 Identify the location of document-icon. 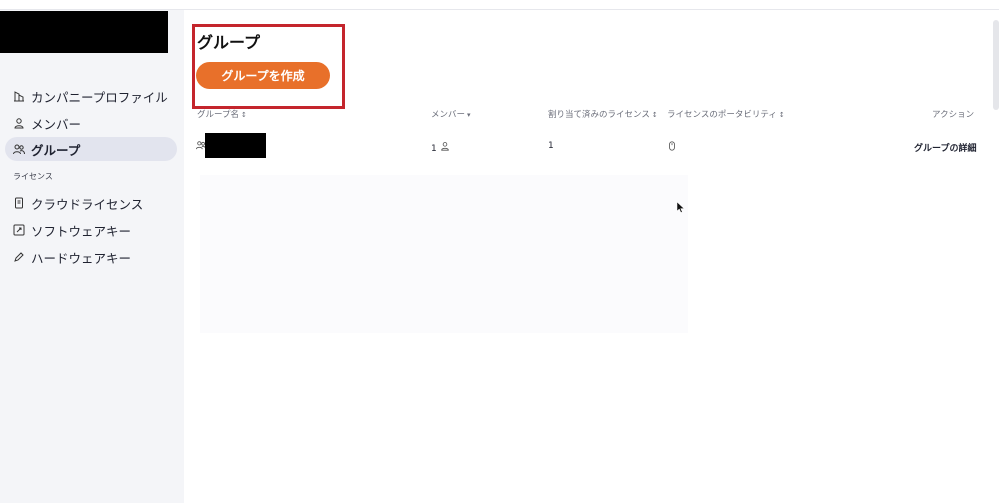
(19, 203).